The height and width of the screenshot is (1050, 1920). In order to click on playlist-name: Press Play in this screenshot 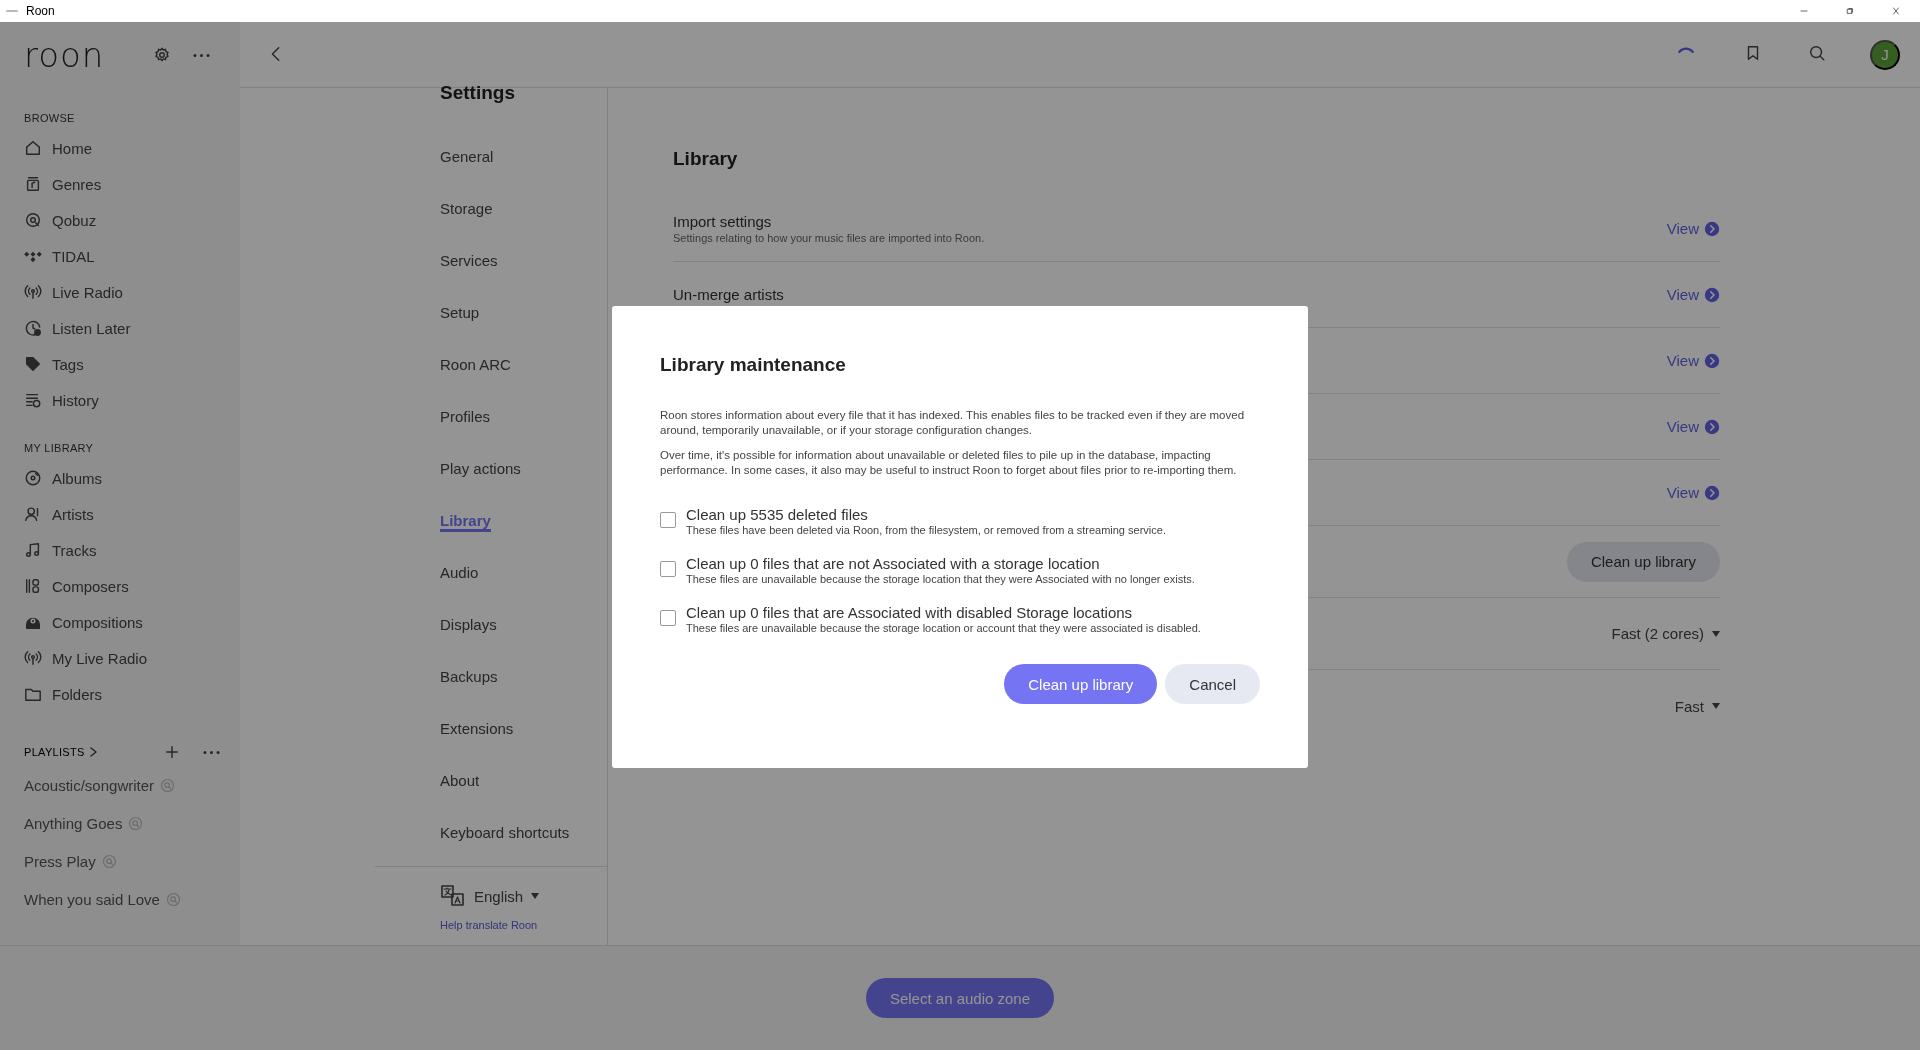, I will do `click(60, 861)`.